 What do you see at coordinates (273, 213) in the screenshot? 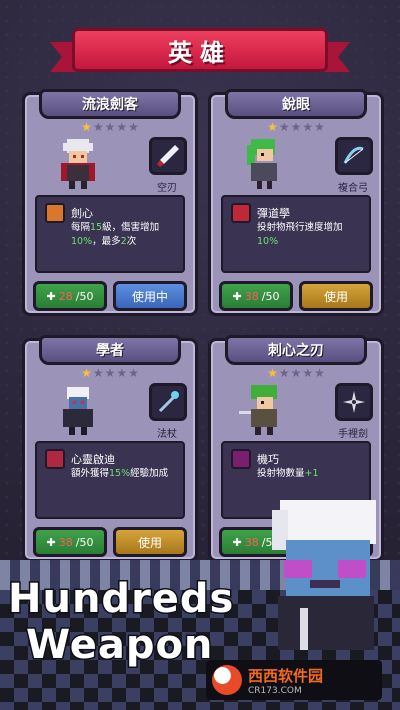
I see `skill-name: 彈道學` at bounding box center [273, 213].